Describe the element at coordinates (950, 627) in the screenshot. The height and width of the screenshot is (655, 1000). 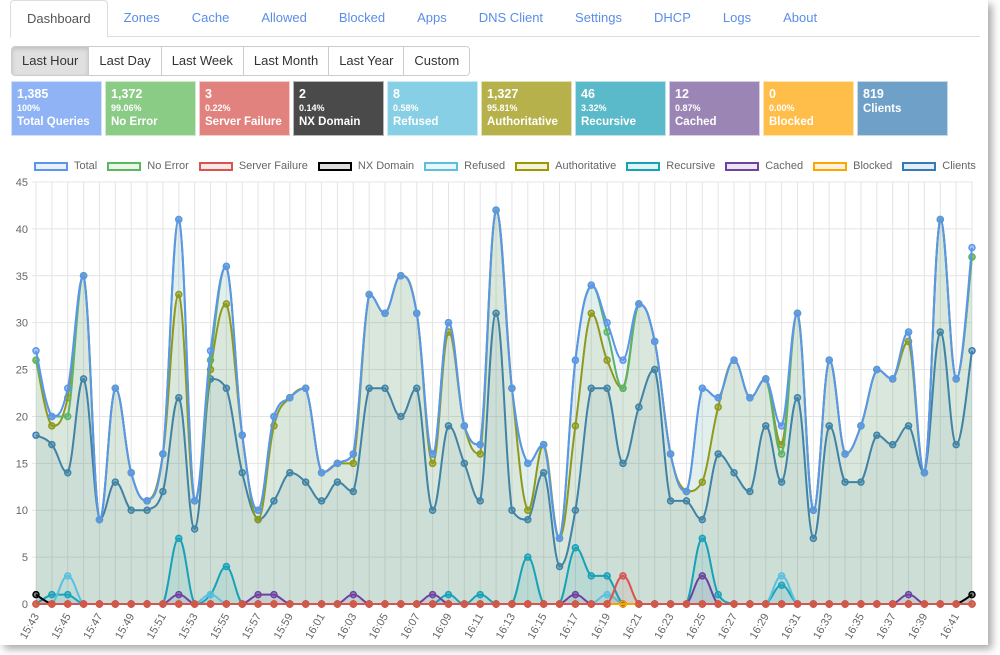
I see `x-tick-label: 16:41` at that location.